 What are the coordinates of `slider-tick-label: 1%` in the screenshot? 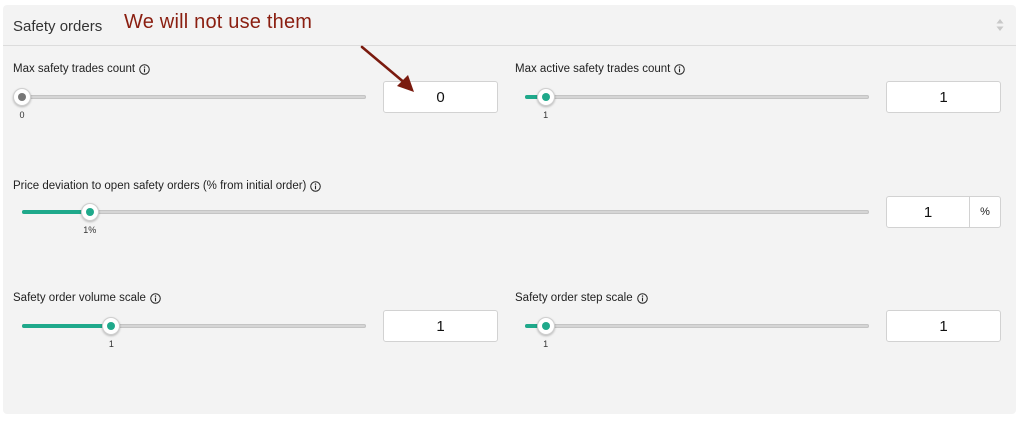 It's located at (90, 230).